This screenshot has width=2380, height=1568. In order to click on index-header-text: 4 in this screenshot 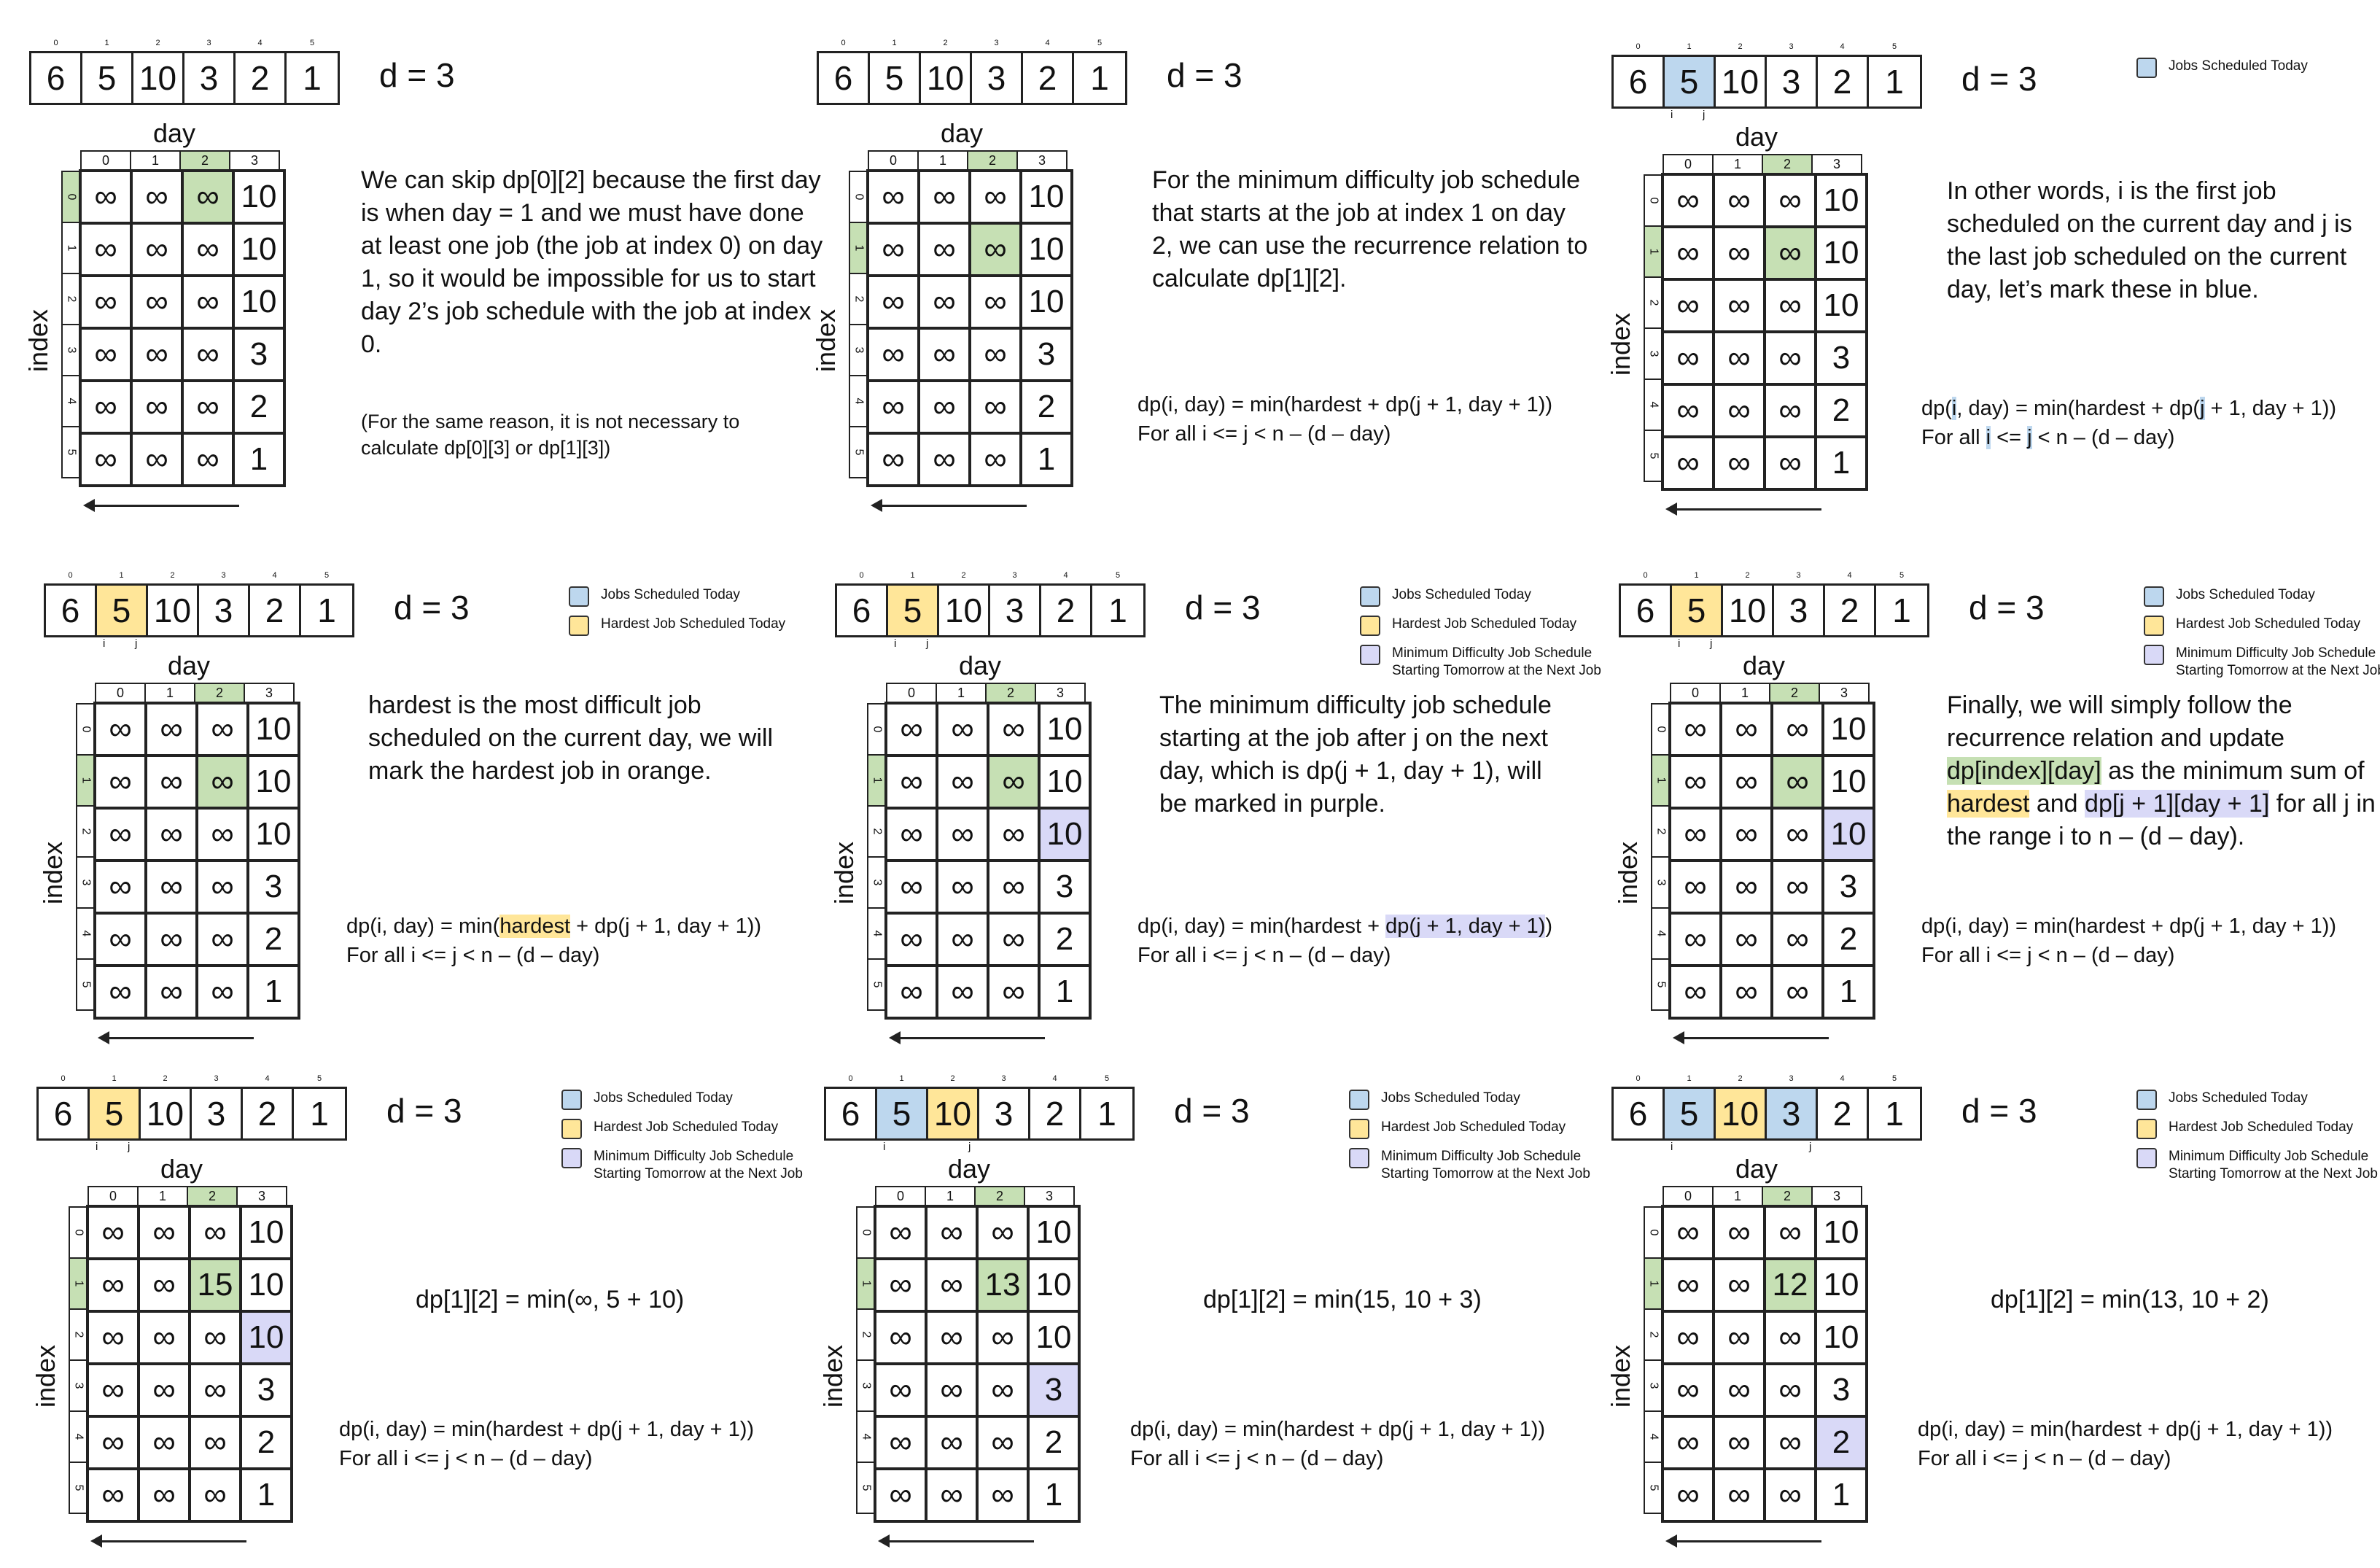, I will do `click(1653, 1436)`.